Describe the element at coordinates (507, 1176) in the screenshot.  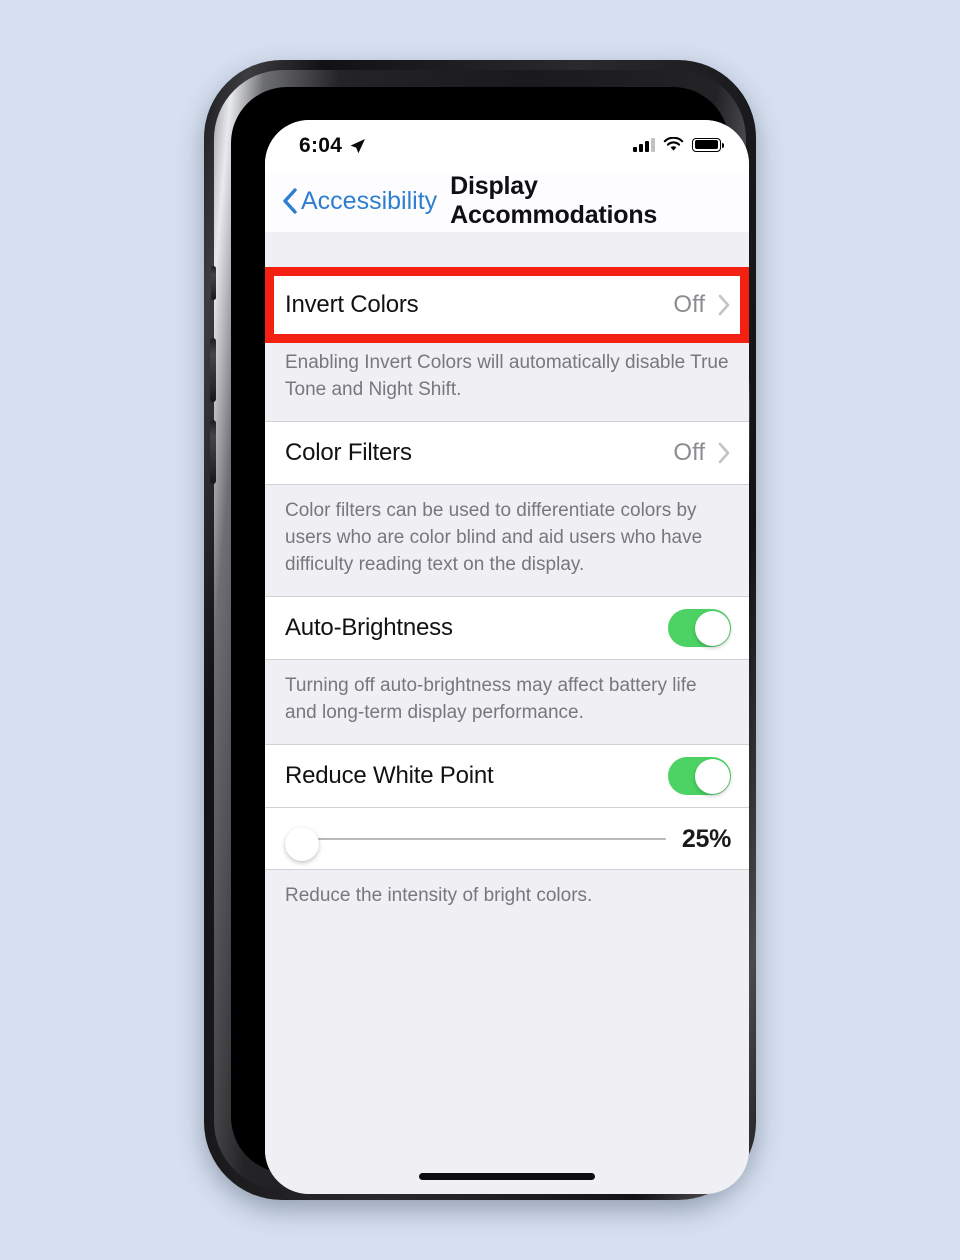
I see `home-indicator` at that location.